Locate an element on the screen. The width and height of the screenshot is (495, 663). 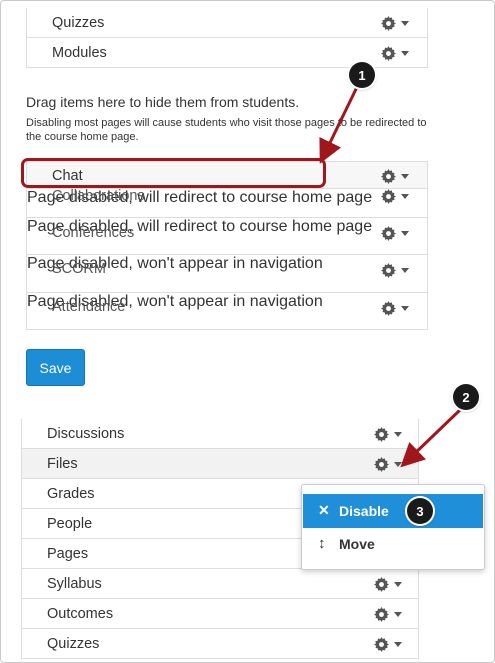
callout-3-badge: 3 is located at coordinates (420, 511).